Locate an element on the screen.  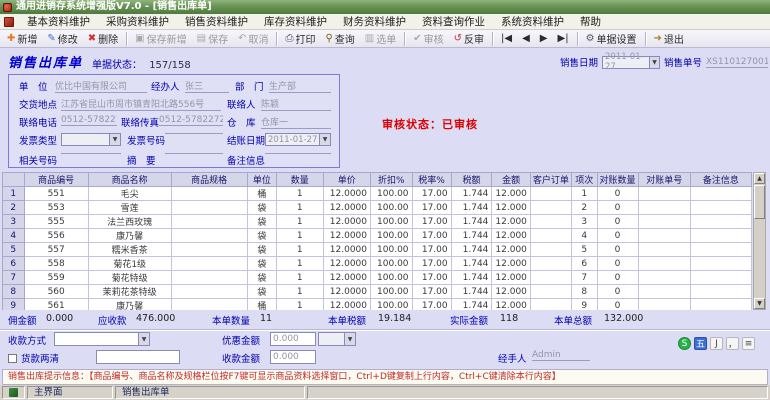
row-number-cell: 2 is located at coordinates (13, 207).